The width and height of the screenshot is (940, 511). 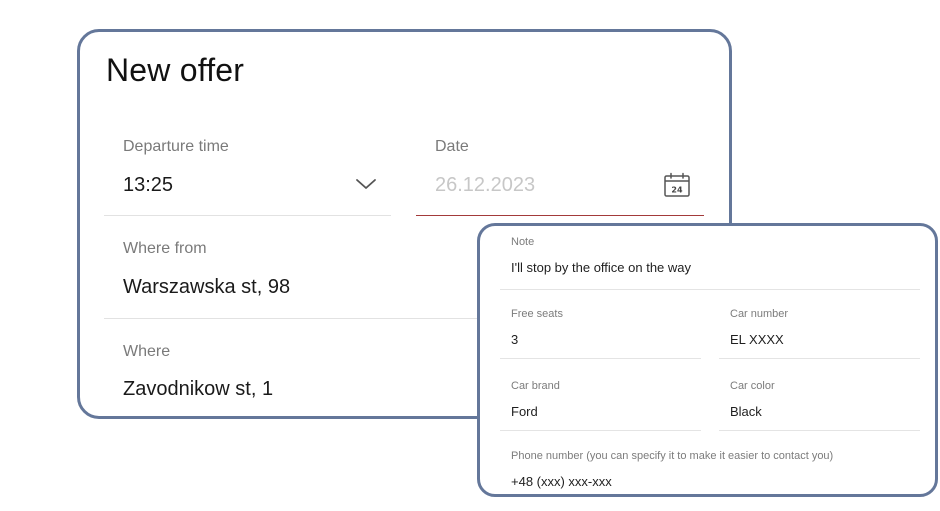 What do you see at coordinates (601, 267) in the screenshot?
I see `note-value: I'll stop by the office on the way` at bounding box center [601, 267].